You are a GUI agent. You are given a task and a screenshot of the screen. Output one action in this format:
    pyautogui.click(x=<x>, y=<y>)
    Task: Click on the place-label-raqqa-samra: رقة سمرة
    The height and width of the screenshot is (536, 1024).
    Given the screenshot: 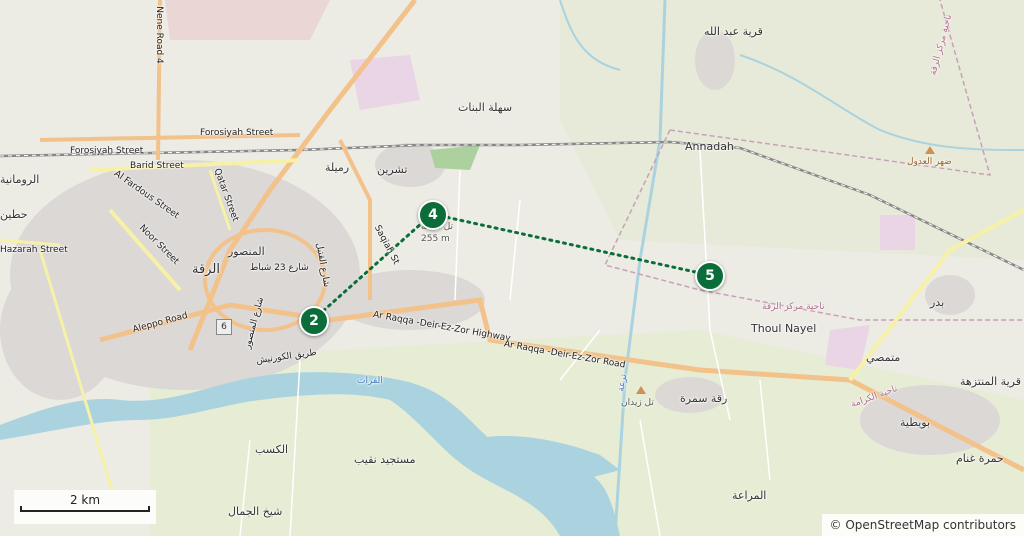 What is the action you would take?
    pyautogui.click(x=704, y=398)
    